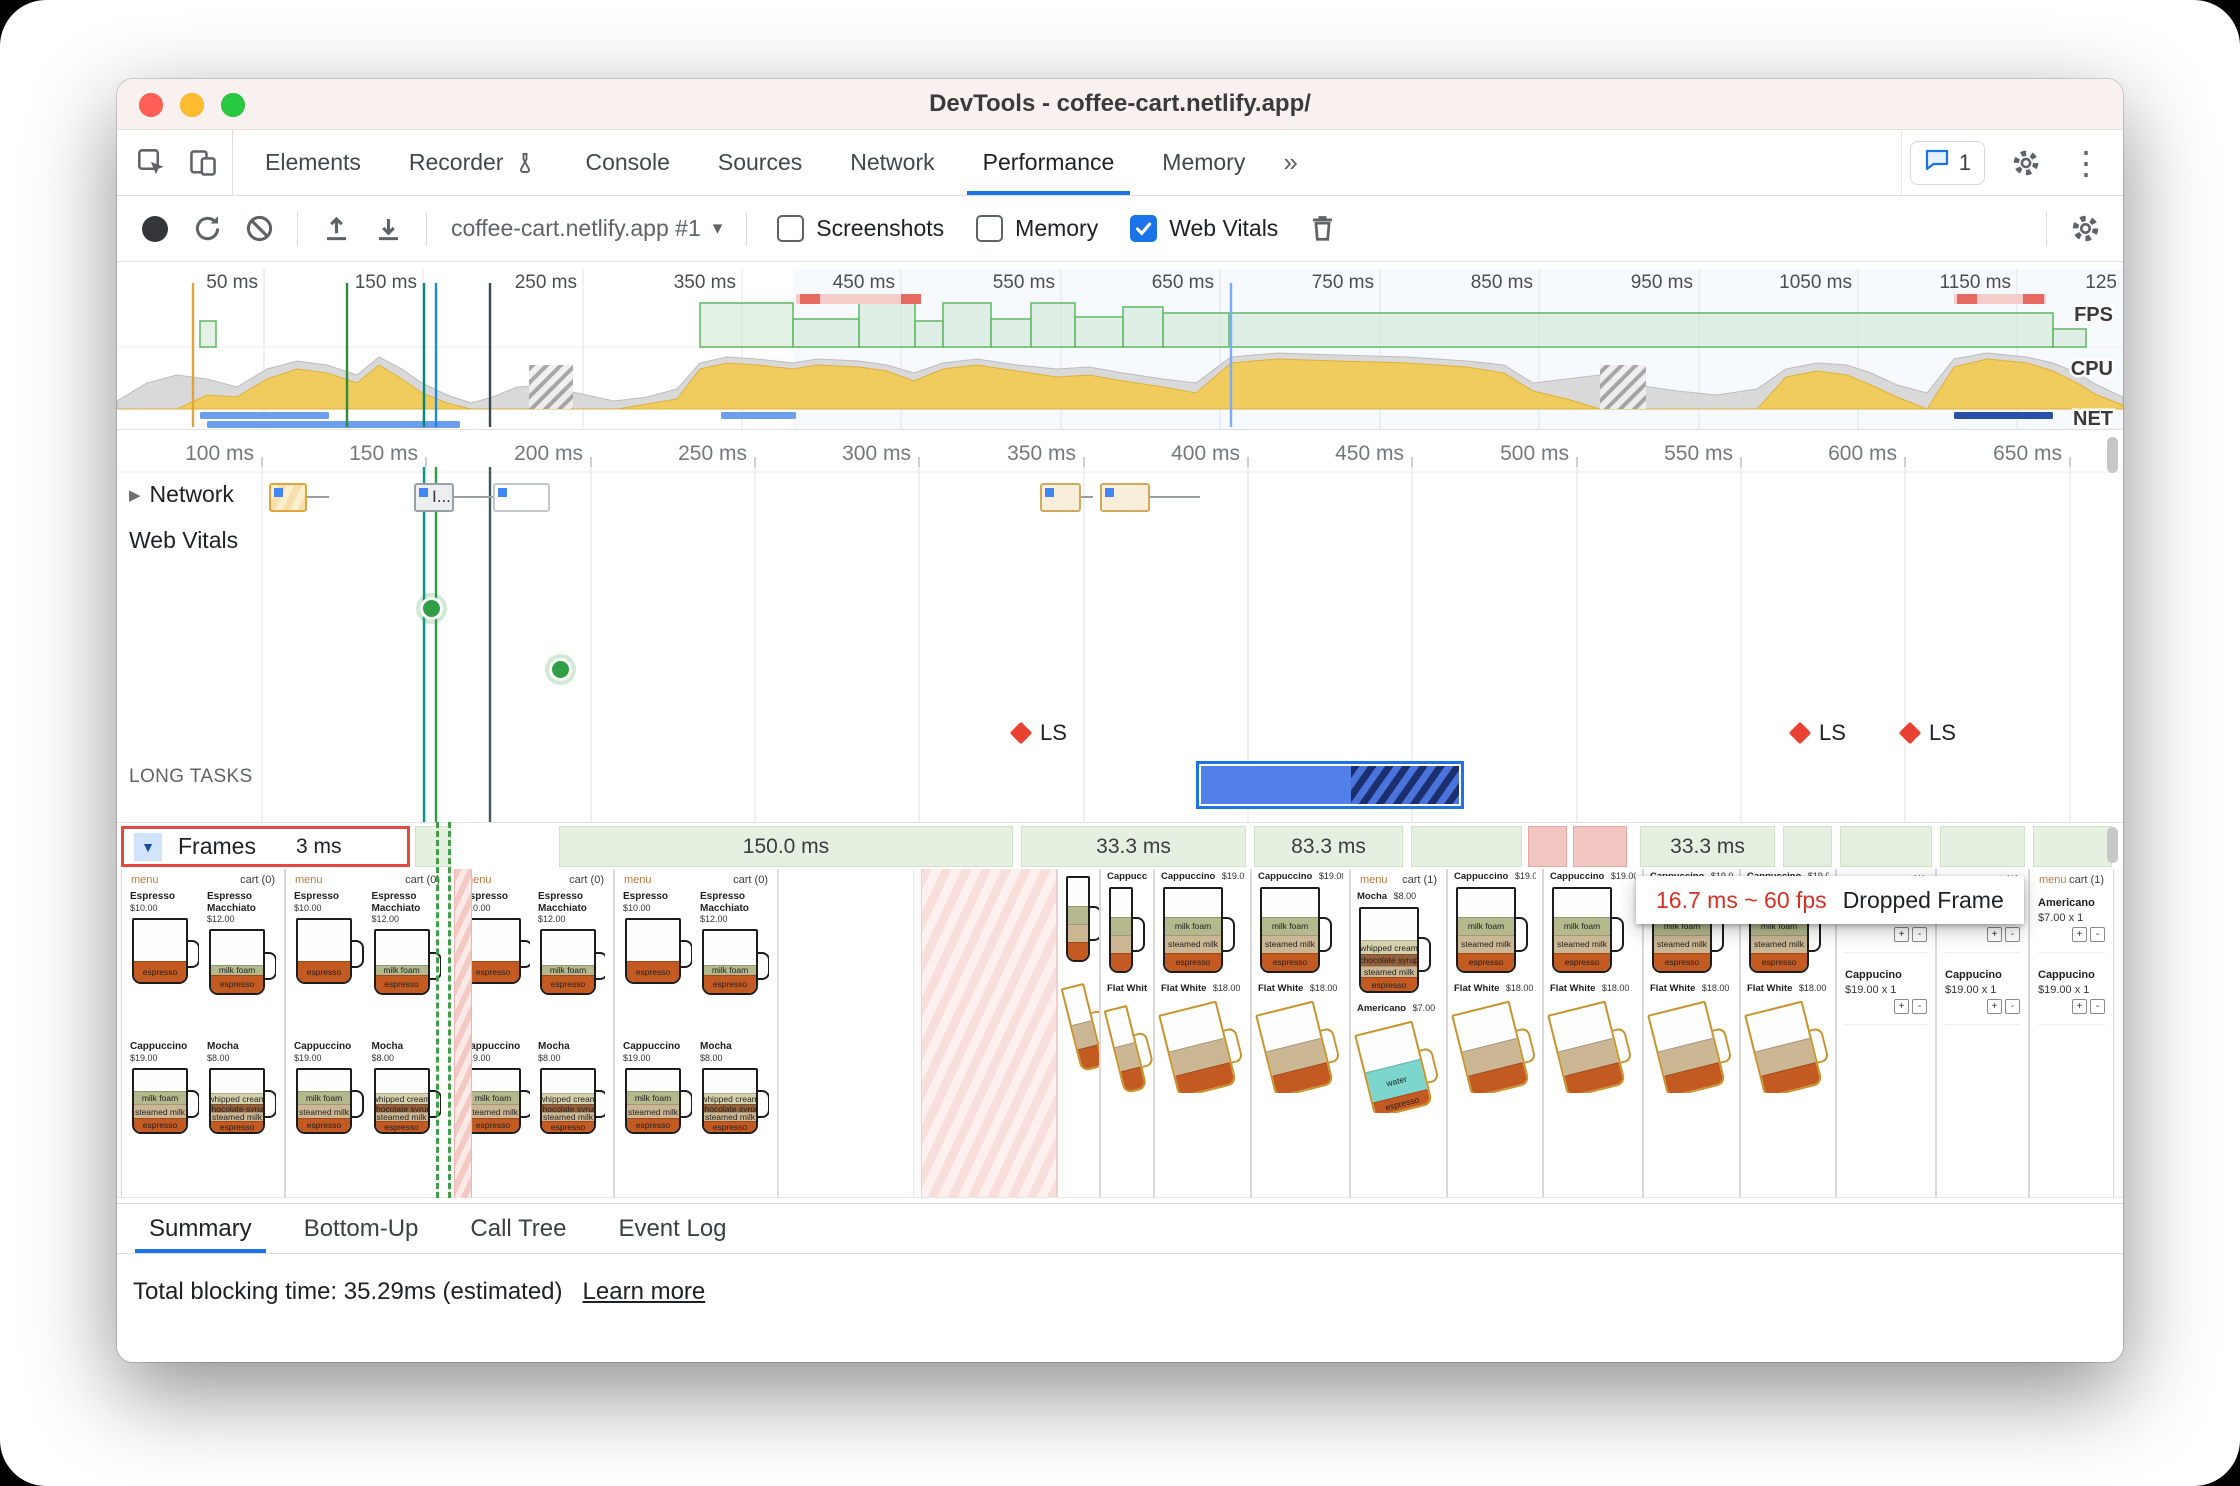  I want to click on close-button, so click(151, 105).